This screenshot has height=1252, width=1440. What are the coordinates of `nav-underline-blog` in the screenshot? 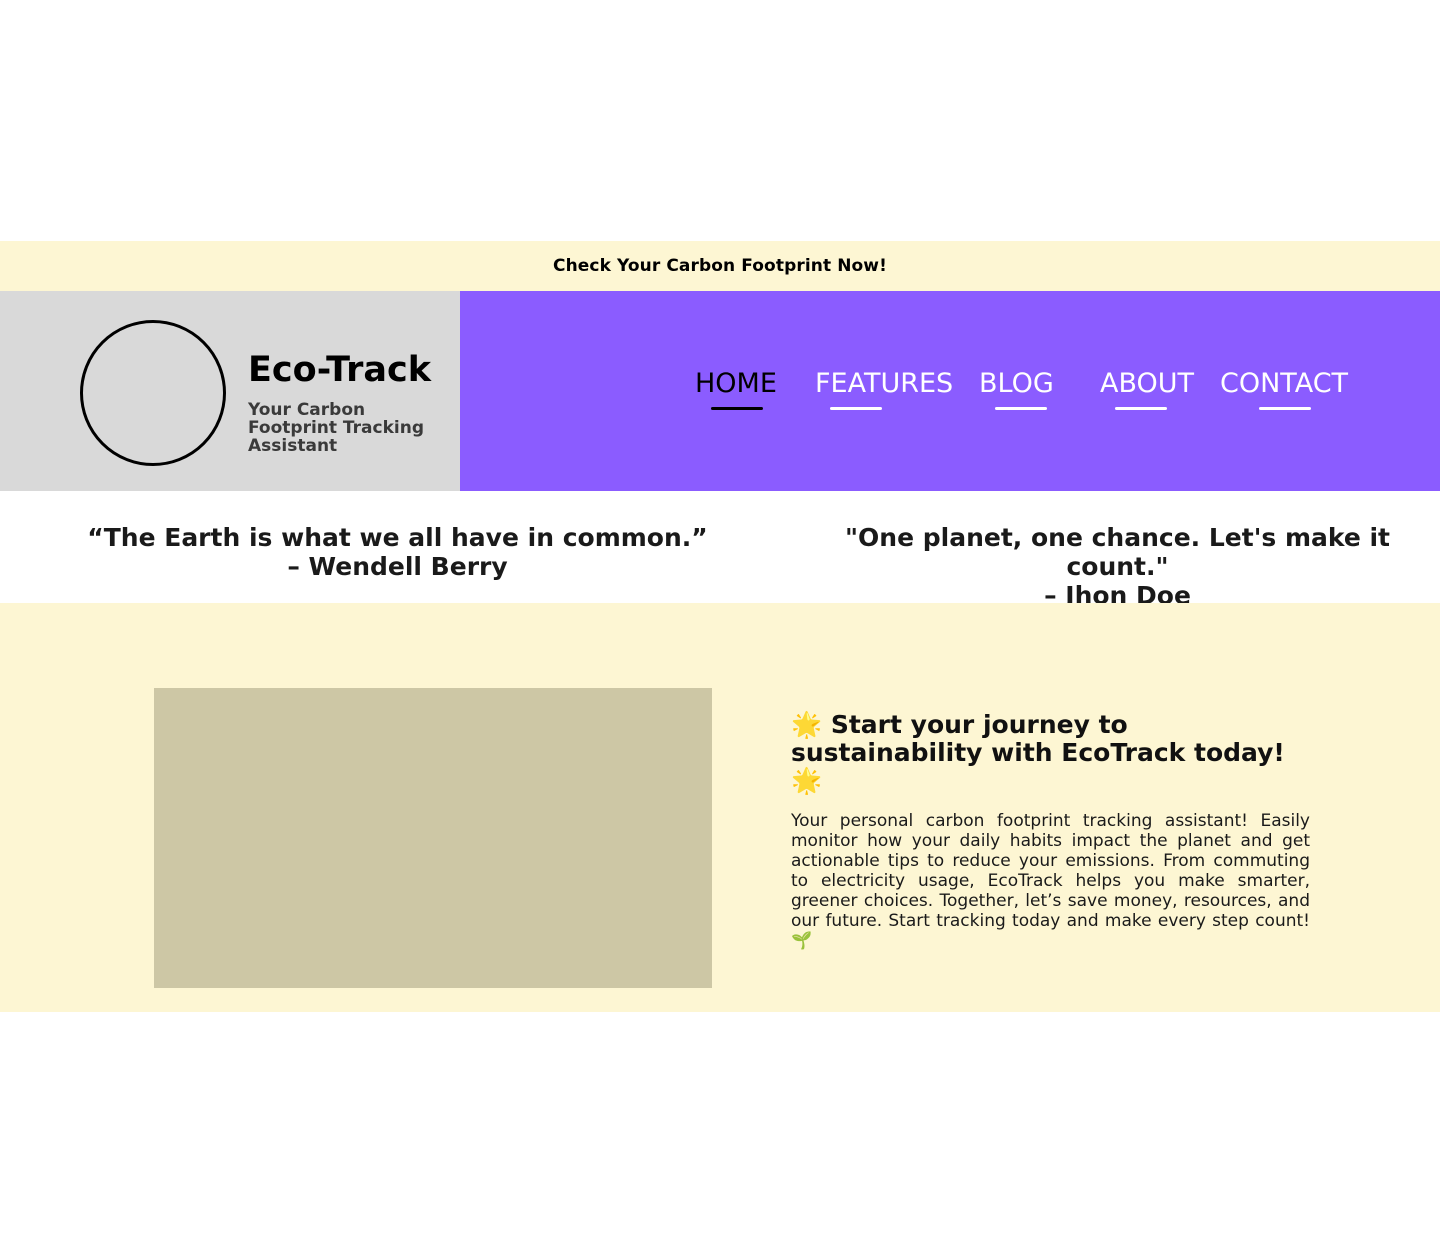 It's located at (1021, 408).